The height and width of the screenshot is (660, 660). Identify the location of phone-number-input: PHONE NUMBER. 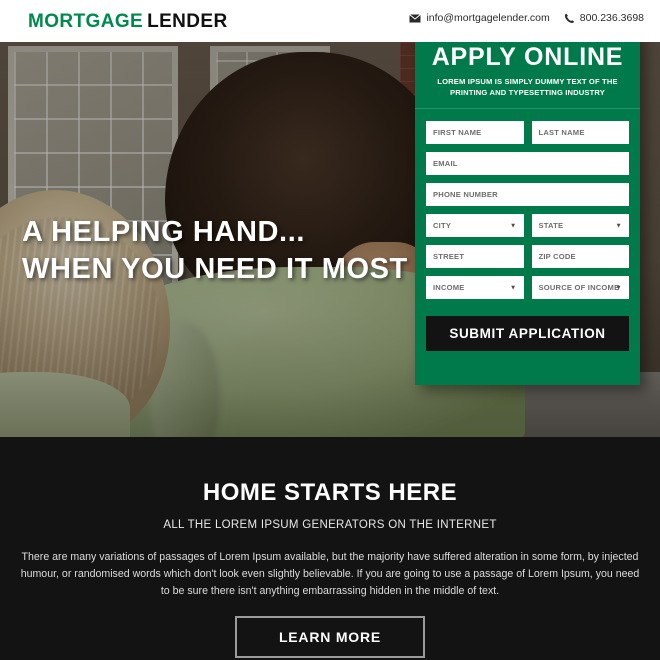
(527, 195).